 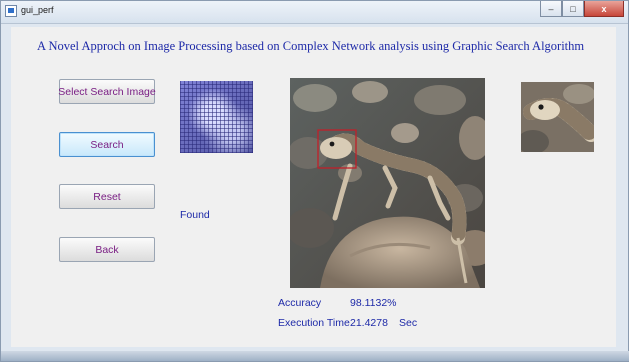 What do you see at coordinates (314, 12) in the screenshot?
I see `title-bar: gui_perf – □ x` at bounding box center [314, 12].